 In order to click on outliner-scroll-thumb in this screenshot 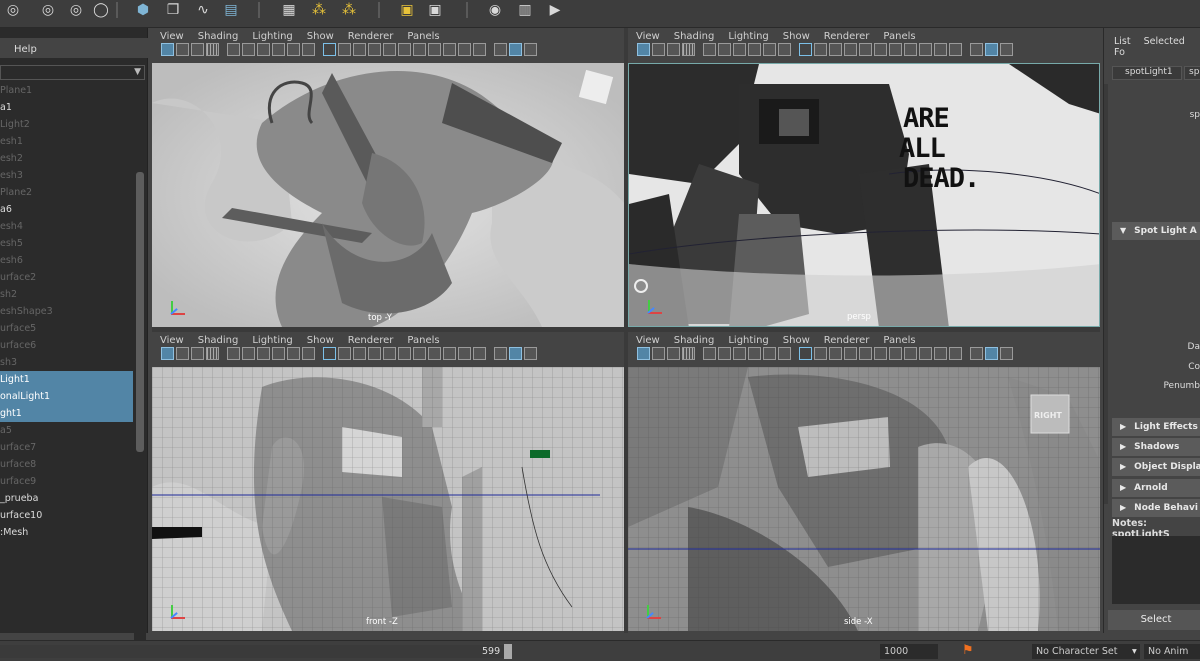, I will do `click(140, 312)`.